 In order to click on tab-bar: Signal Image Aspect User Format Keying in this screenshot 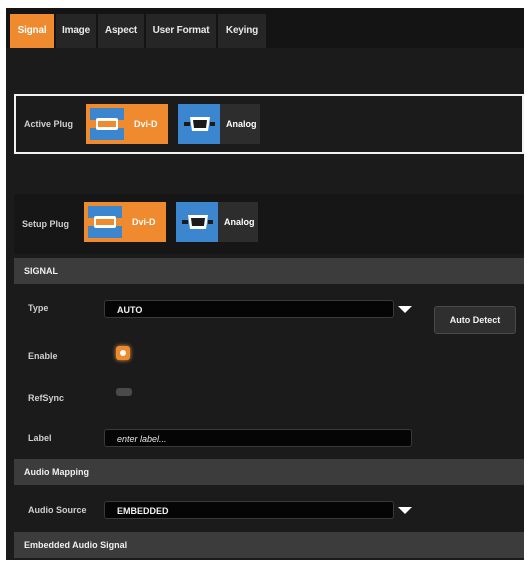, I will do `click(265, 28)`.